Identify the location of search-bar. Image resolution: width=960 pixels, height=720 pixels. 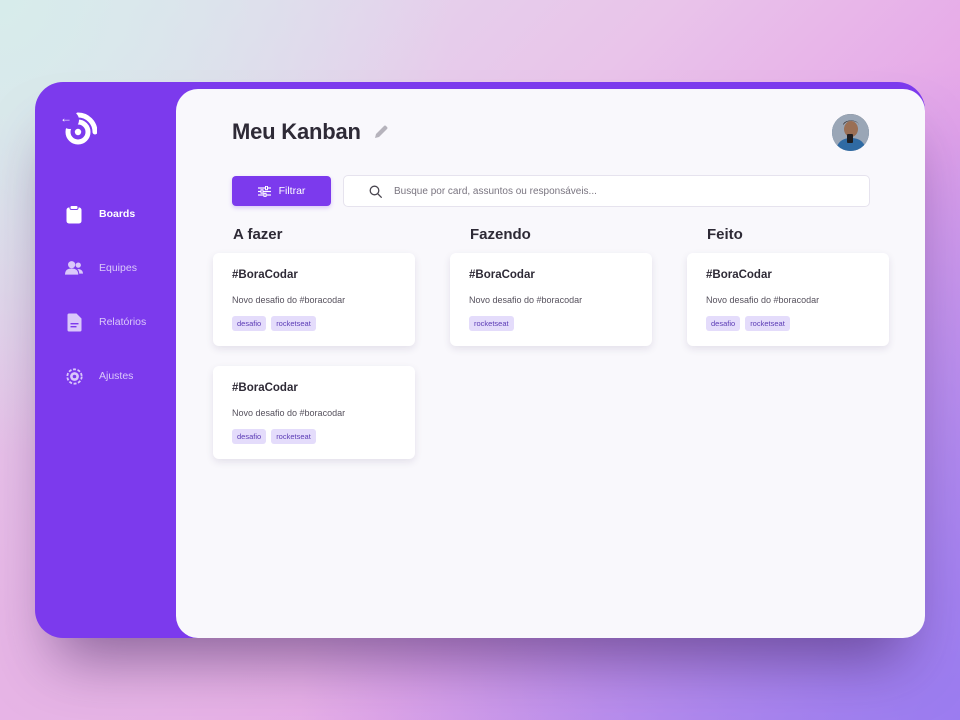
(606, 191).